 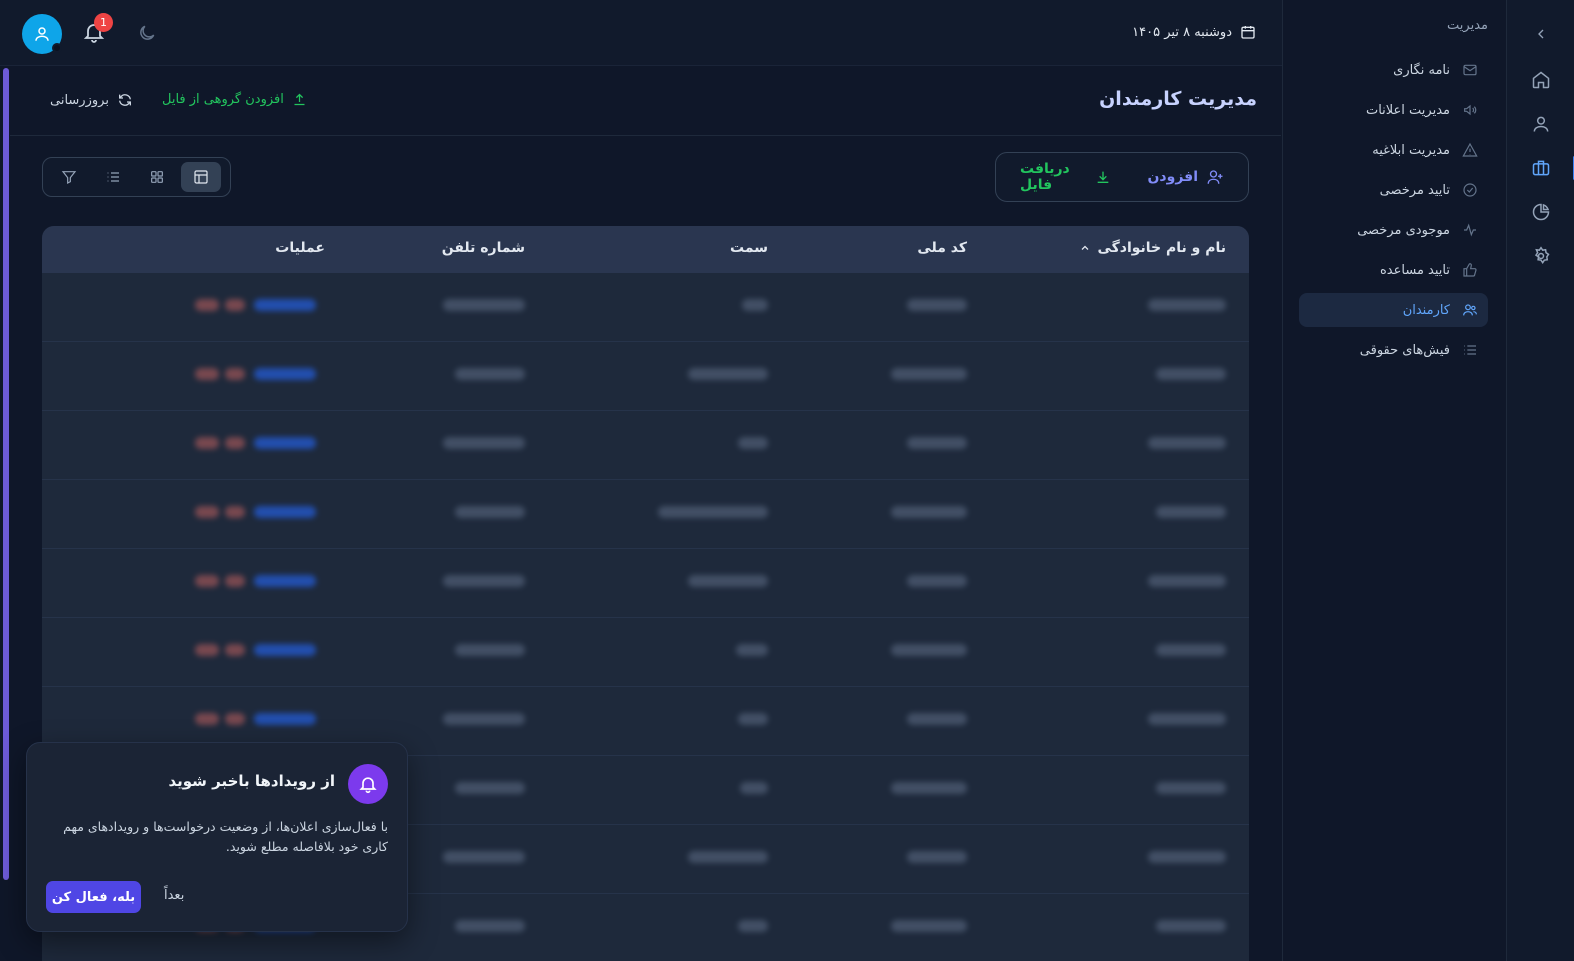 I want to click on sidebar-item-label: کارمندان, so click(x=1426, y=310).